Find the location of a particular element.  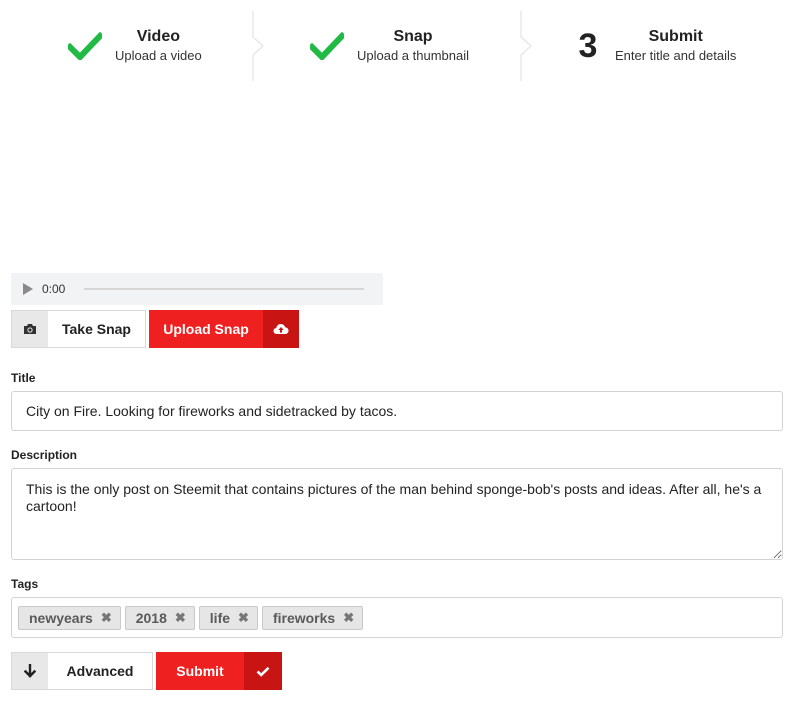

step-number: 3 is located at coordinates (588, 46).